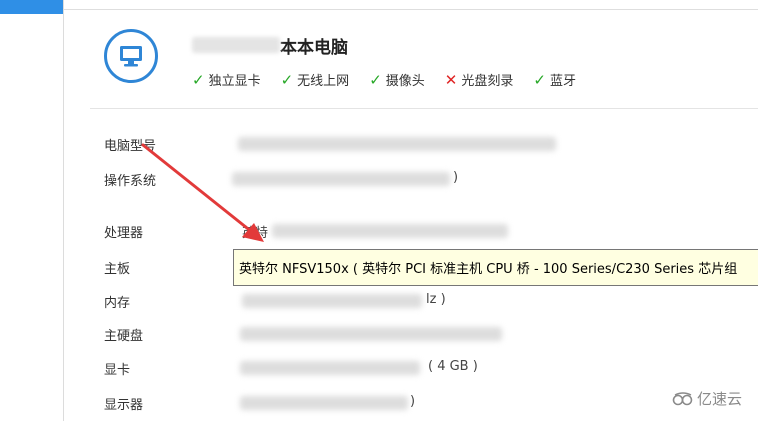 The height and width of the screenshot is (421, 758). Describe the element at coordinates (341, 179) in the screenshot. I see `redacted-os-value` at that location.